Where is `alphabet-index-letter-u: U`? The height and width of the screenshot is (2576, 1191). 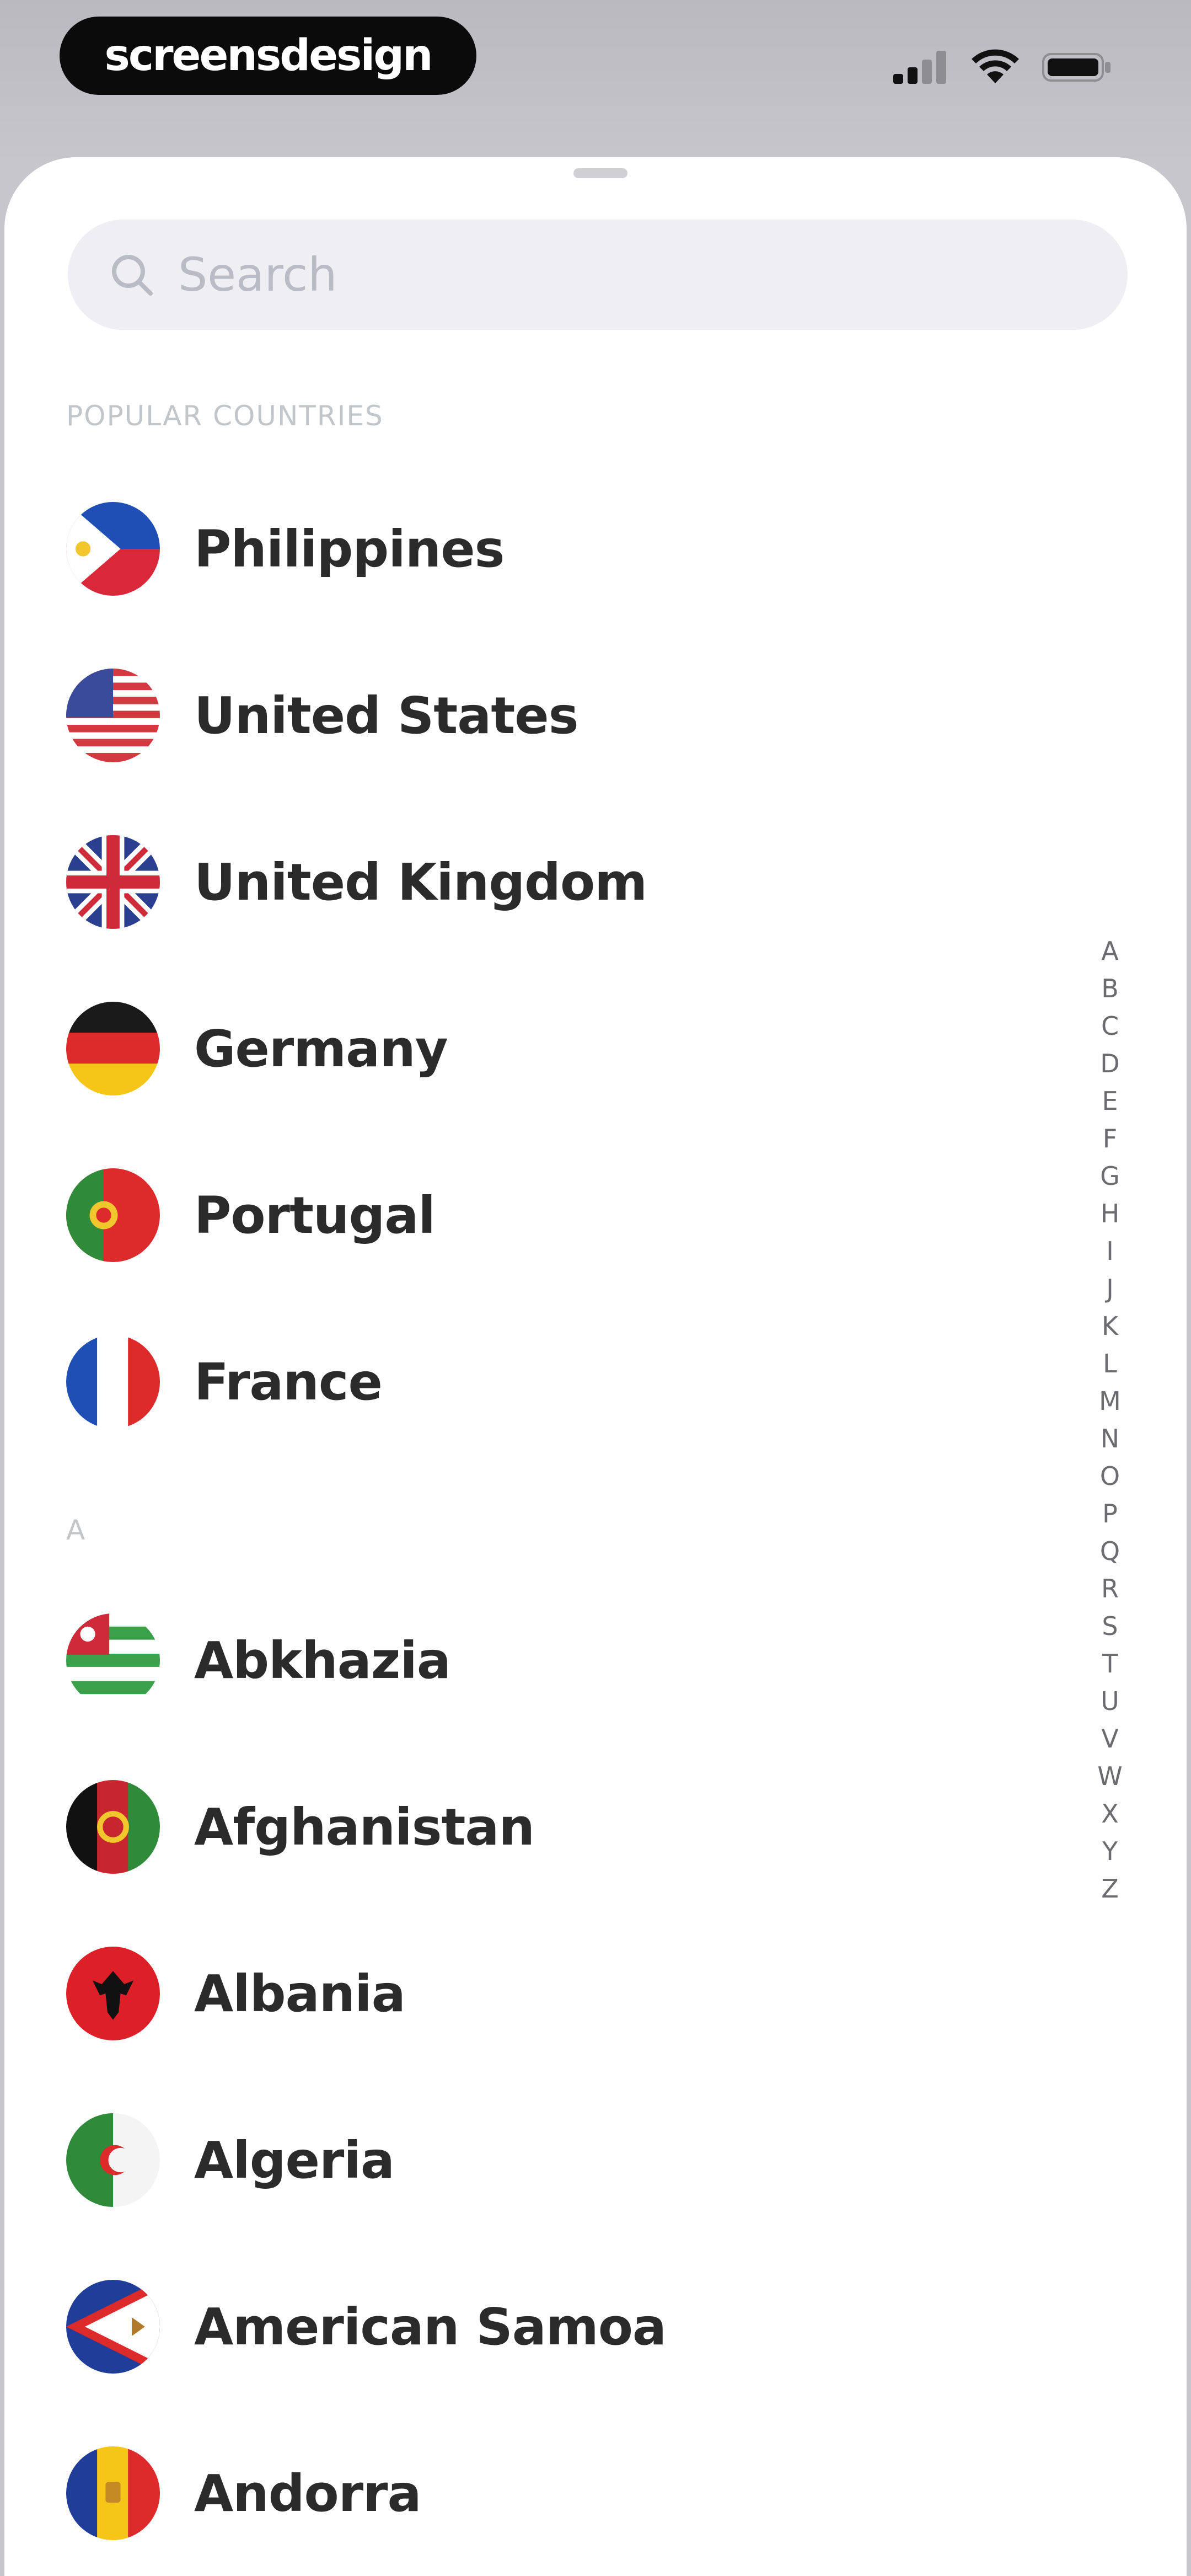 alphabet-index-letter-u: U is located at coordinates (1110, 1701).